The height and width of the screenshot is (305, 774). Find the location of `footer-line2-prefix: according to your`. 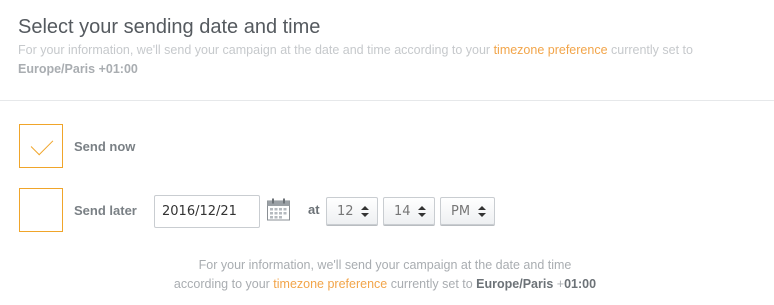

footer-line2-prefix: according to your is located at coordinates (223, 284).